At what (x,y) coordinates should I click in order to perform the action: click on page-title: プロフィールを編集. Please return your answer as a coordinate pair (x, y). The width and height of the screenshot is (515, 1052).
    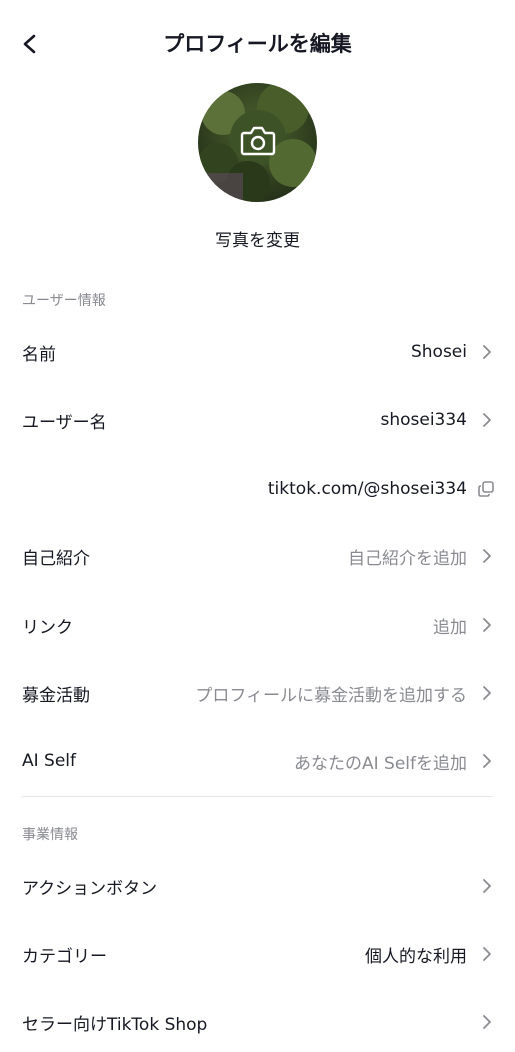
    Looking at the image, I should click on (257, 44).